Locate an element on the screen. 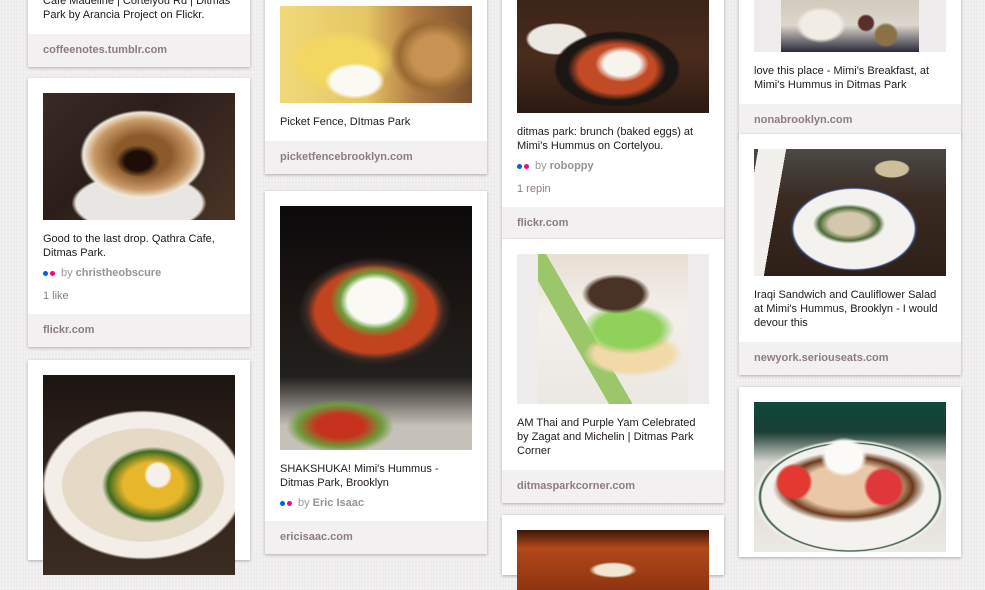 The image size is (985, 590). pinner-attribution: by roboppy is located at coordinates (613, 162).